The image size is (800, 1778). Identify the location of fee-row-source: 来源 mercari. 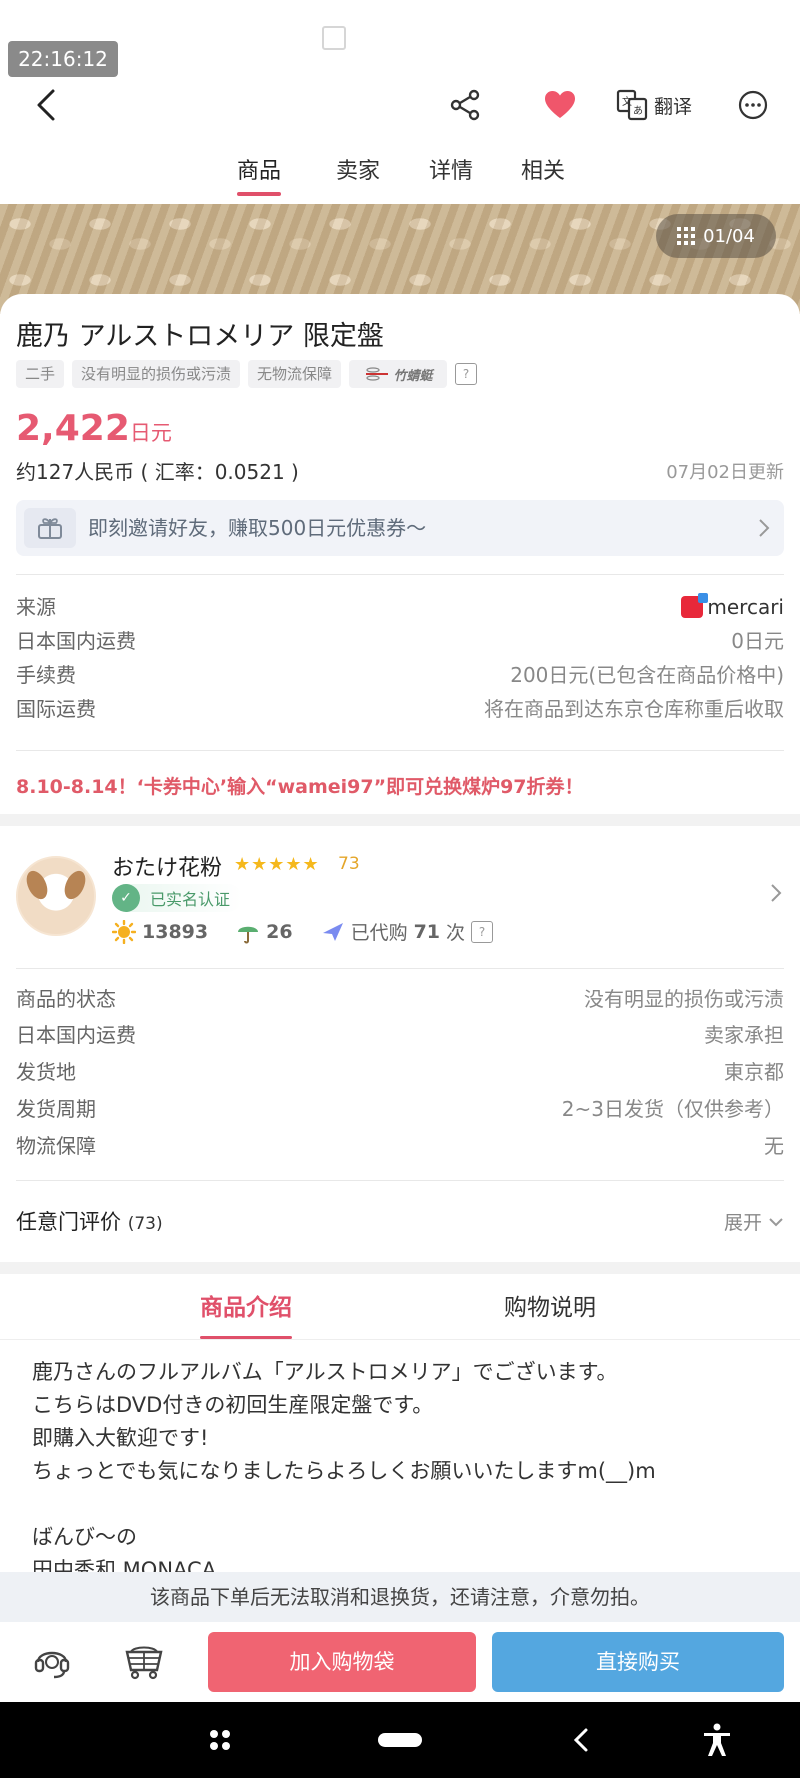
(400, 607).